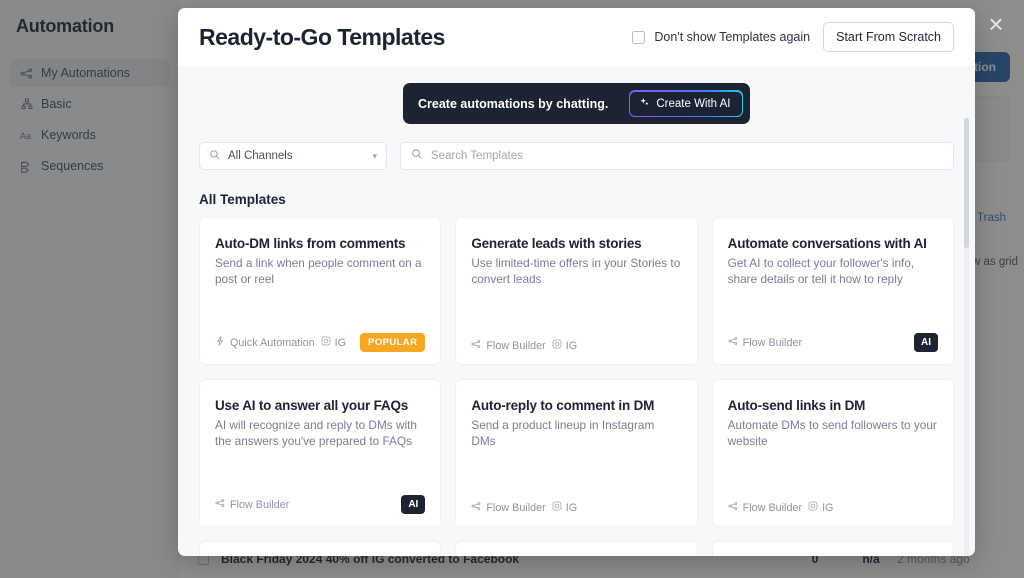 This screenshot has width=1024, height=578. What do you see at coordinates (644, 104) in the screenshot?
I see `sparkle-icon` at bounding box center [644, 104].